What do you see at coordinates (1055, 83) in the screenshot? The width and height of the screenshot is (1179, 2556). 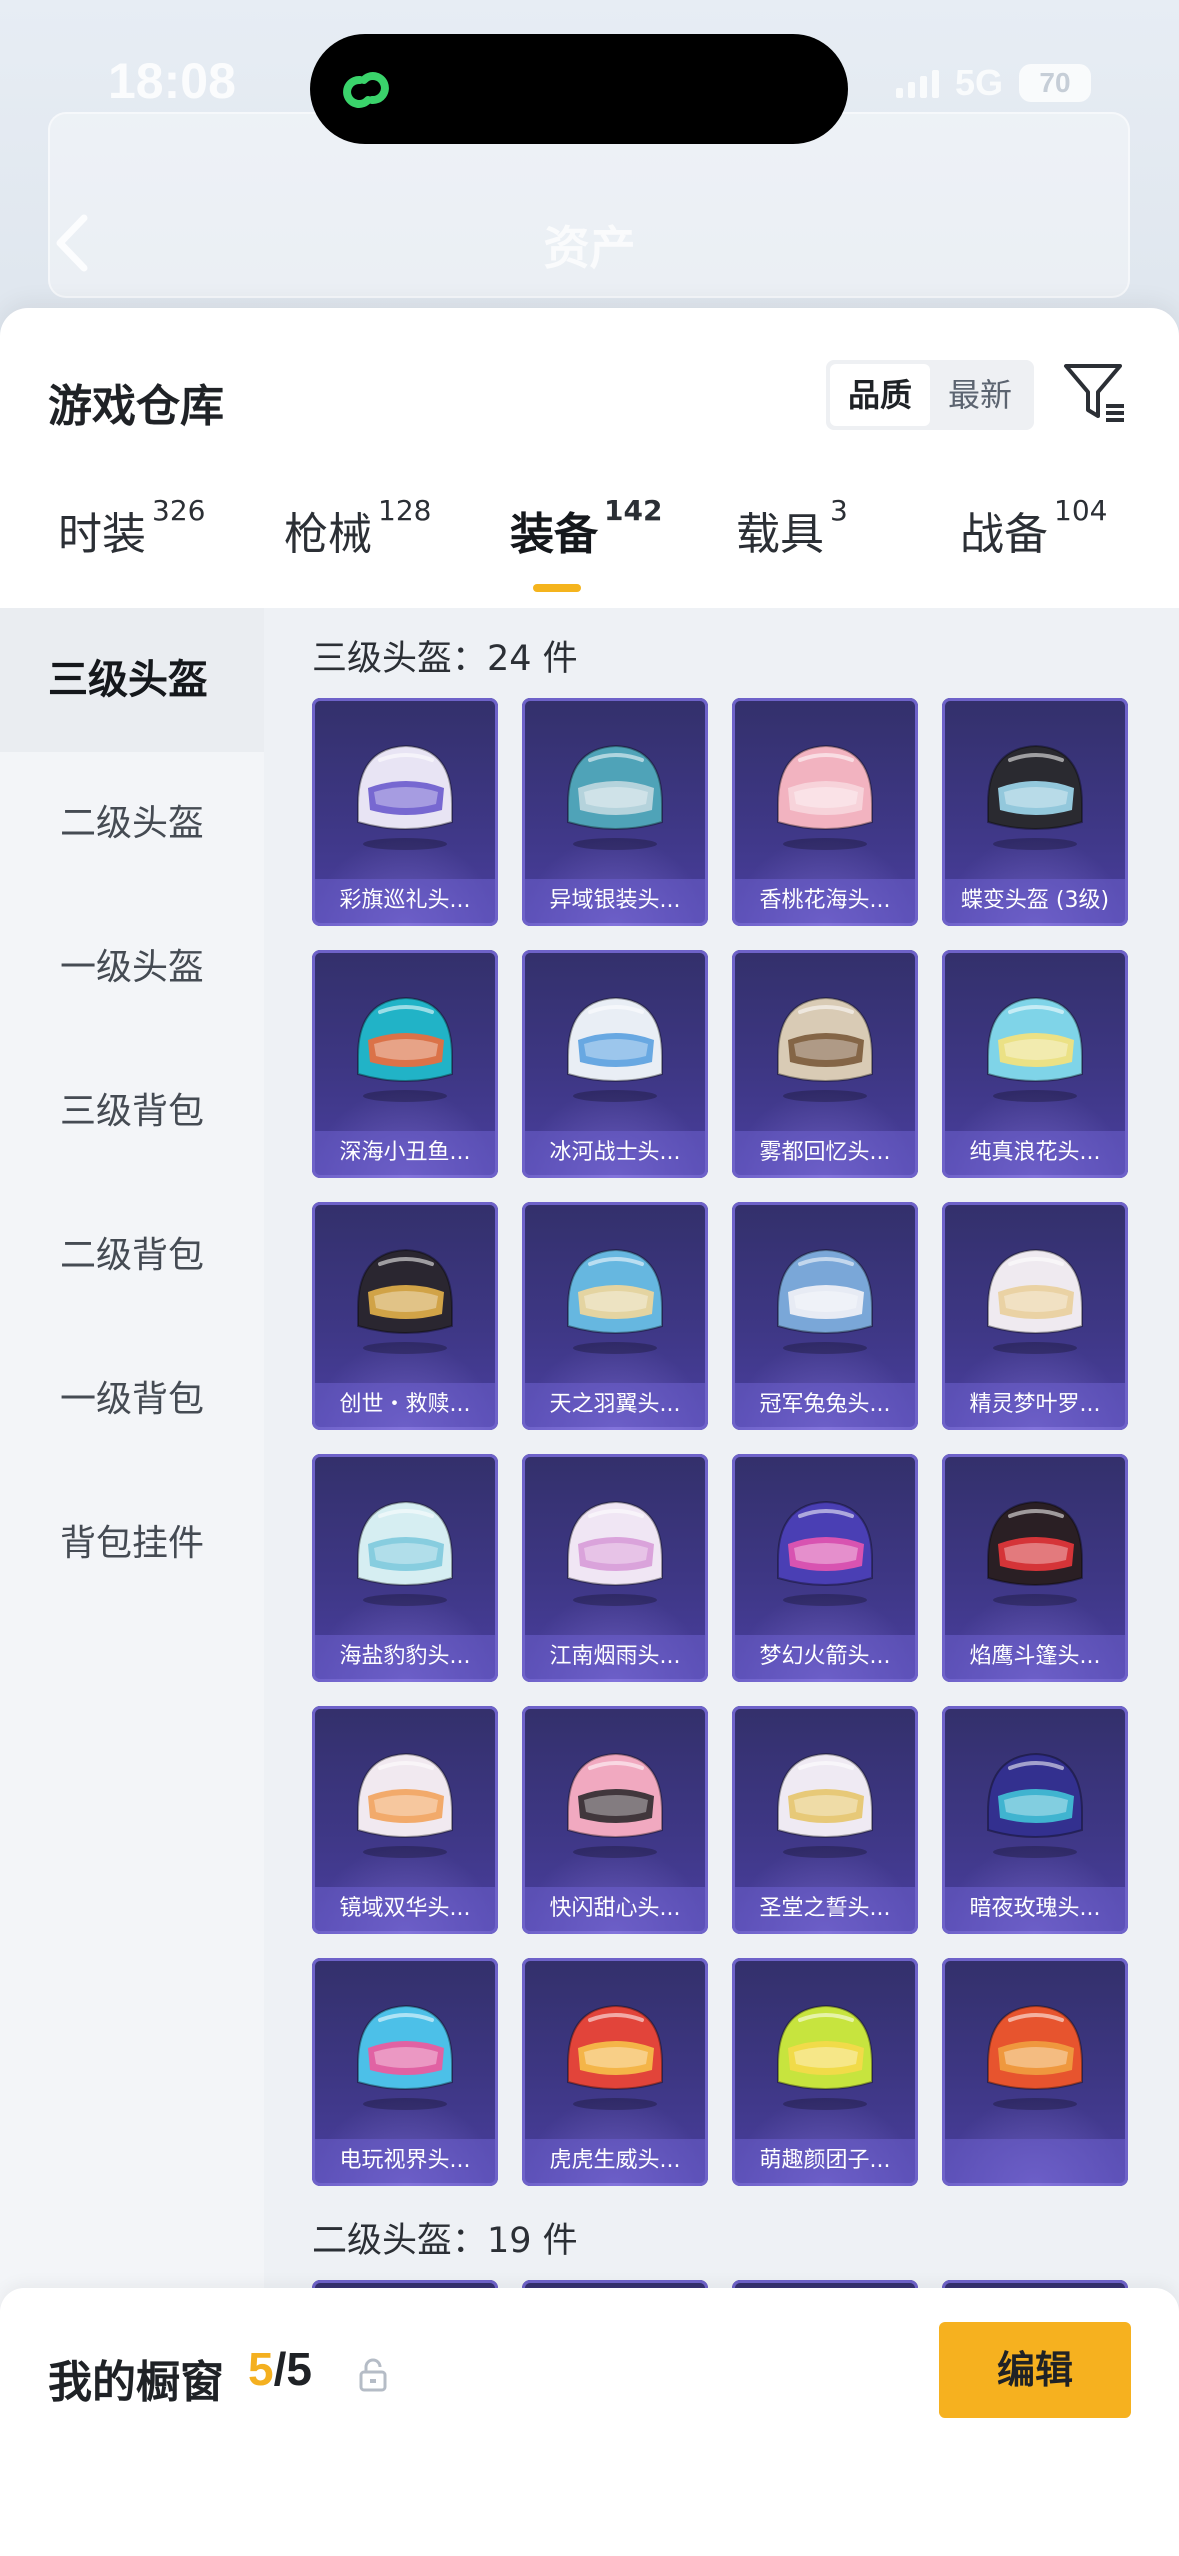 I see `battery-icon: 70` at bounding box center [1055, 83].